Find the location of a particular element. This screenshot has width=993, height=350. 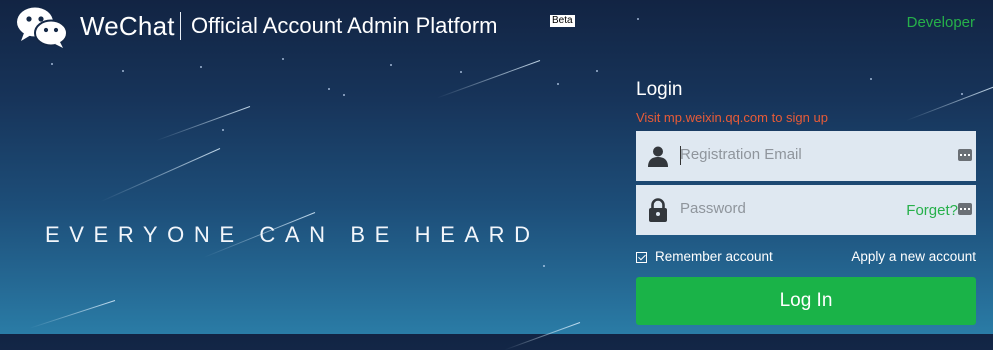

developer-link: Developer is located at coordinates (941, 22).